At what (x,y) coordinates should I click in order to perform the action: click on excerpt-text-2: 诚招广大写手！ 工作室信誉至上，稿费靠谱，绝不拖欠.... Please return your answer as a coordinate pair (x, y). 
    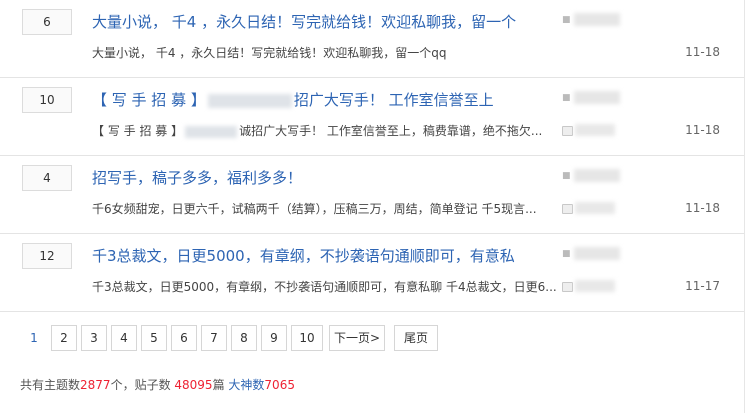
    Looking at the image, I should click on (391, 131).